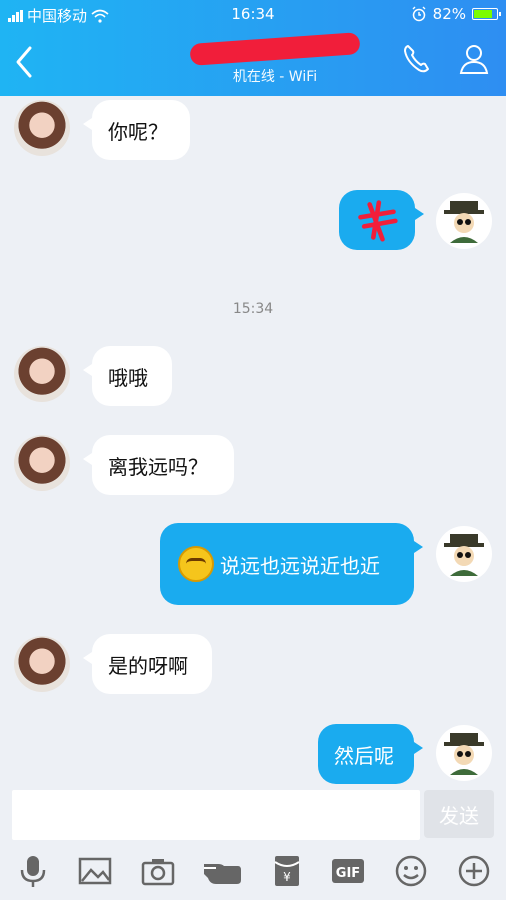  Describe the element at coordinates (411, 871) in the screenshot. I see `emoji-icon` at that location.